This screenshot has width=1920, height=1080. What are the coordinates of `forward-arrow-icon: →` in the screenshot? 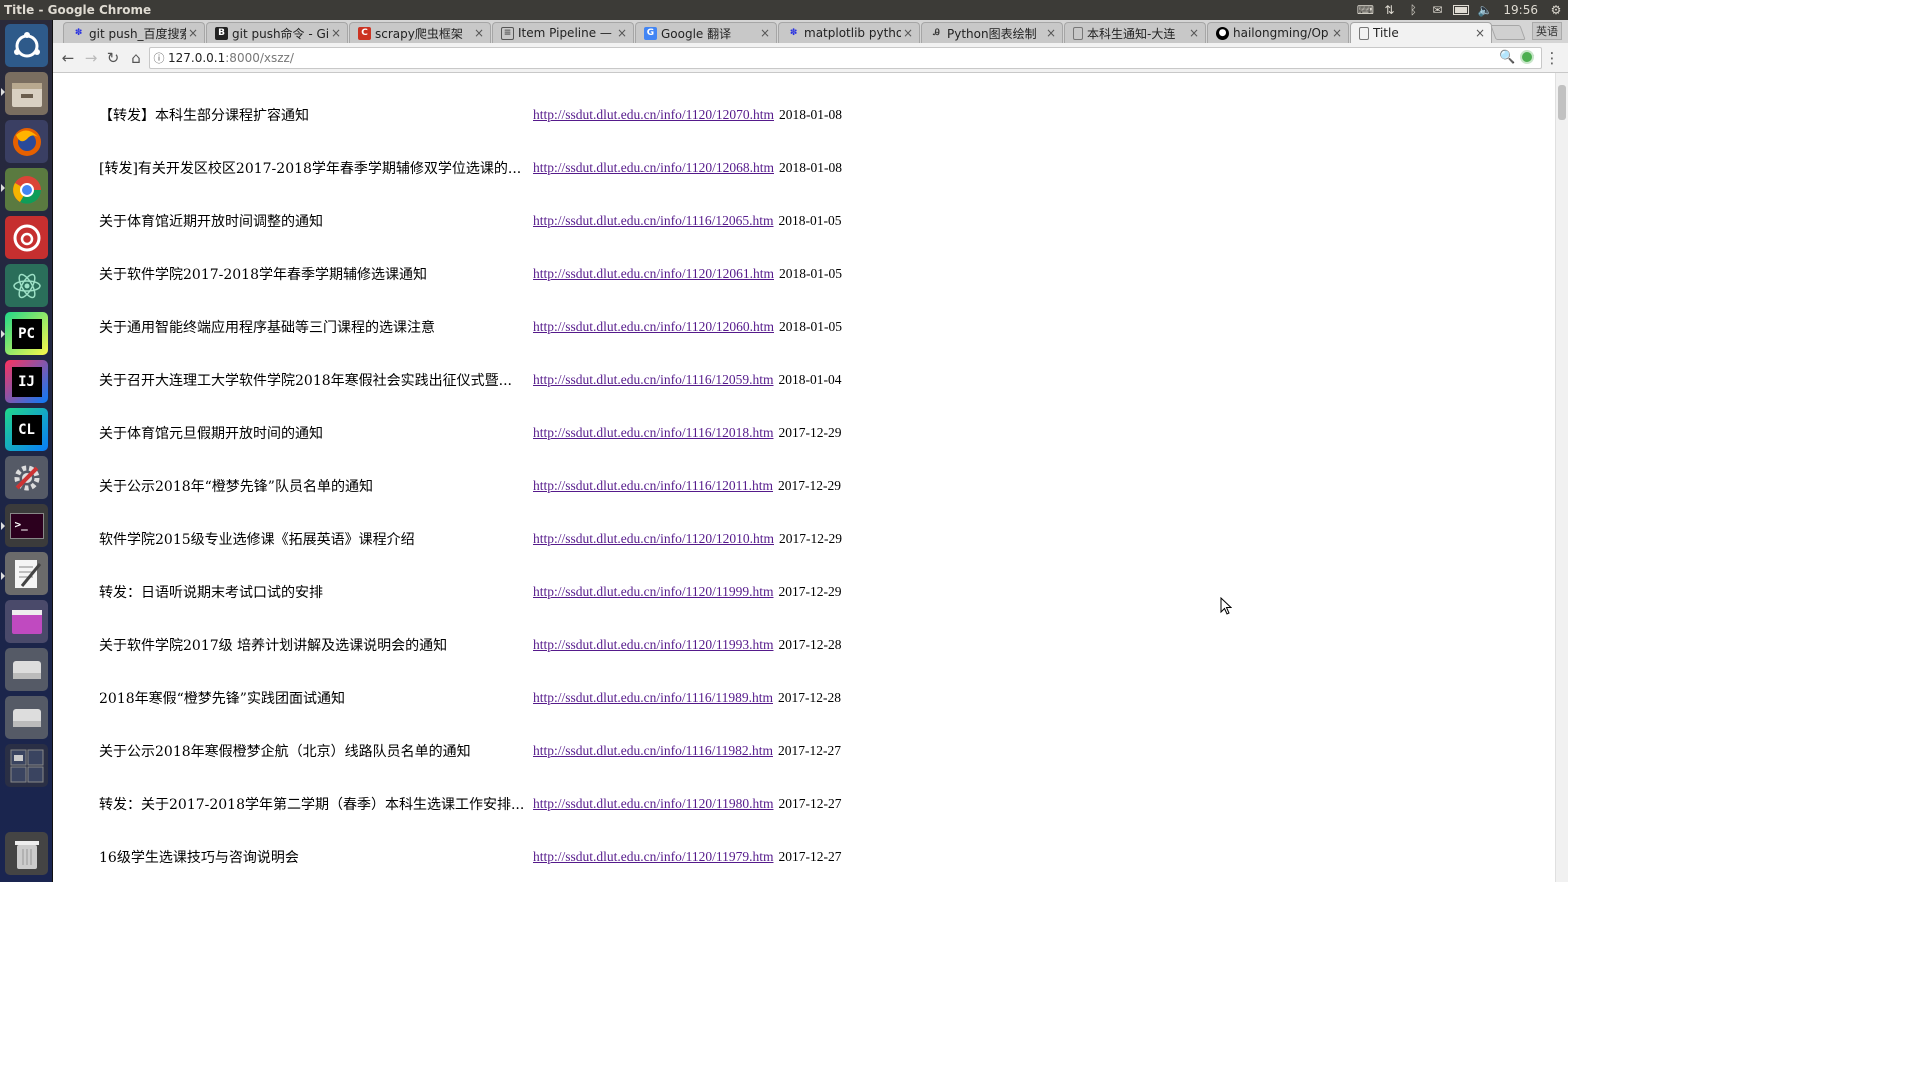 It's located at (91, 58).